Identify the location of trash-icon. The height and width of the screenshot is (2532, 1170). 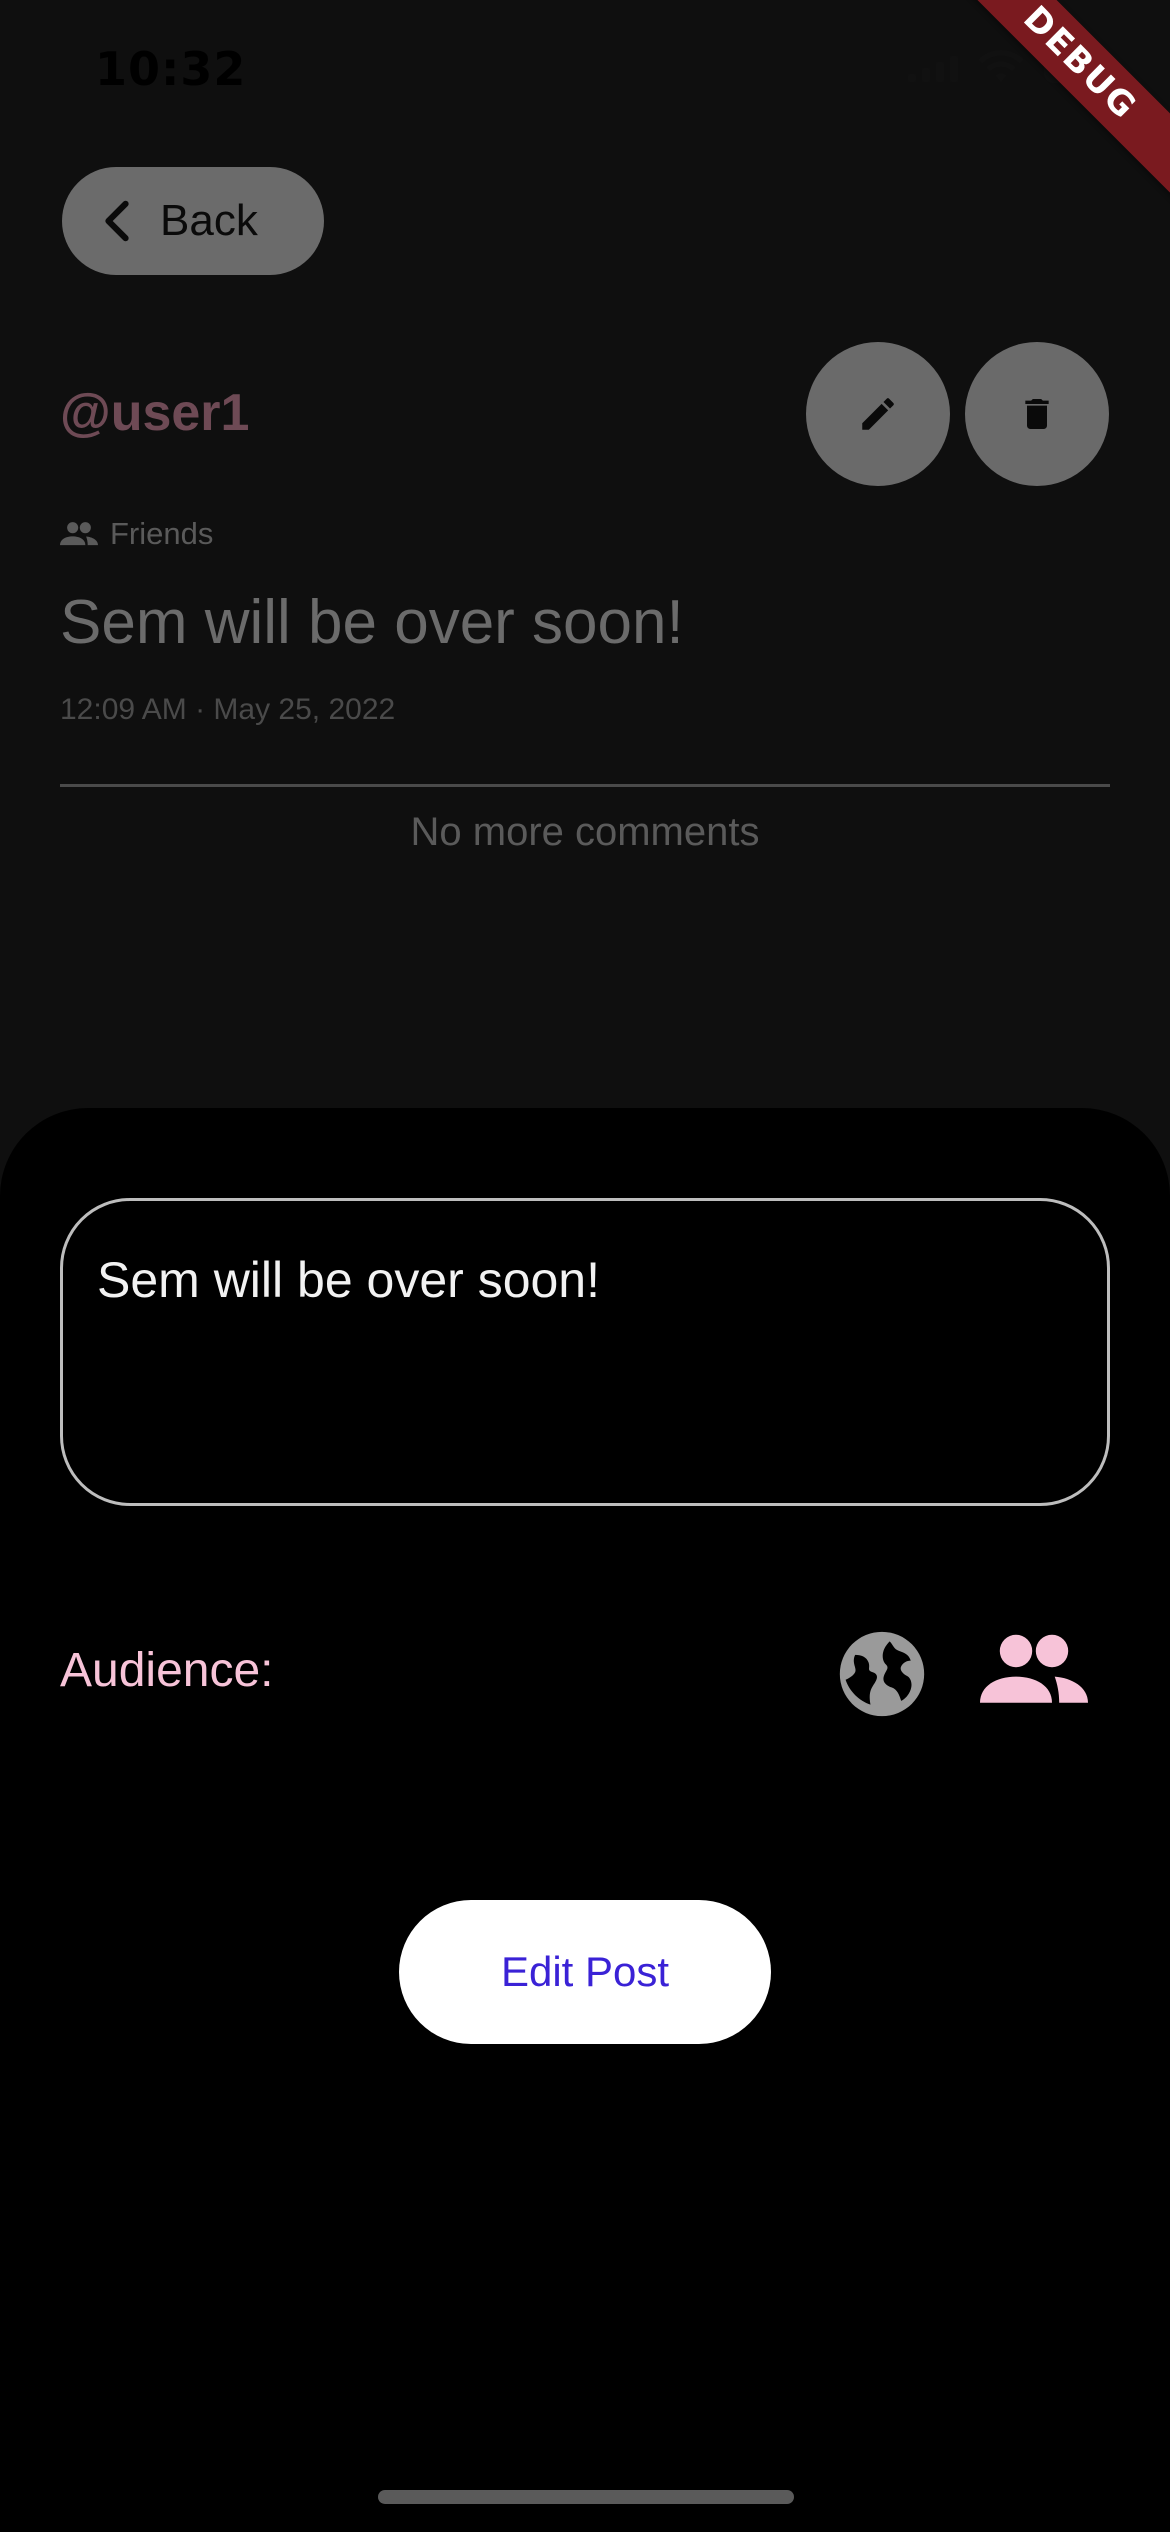
(1037, 414).